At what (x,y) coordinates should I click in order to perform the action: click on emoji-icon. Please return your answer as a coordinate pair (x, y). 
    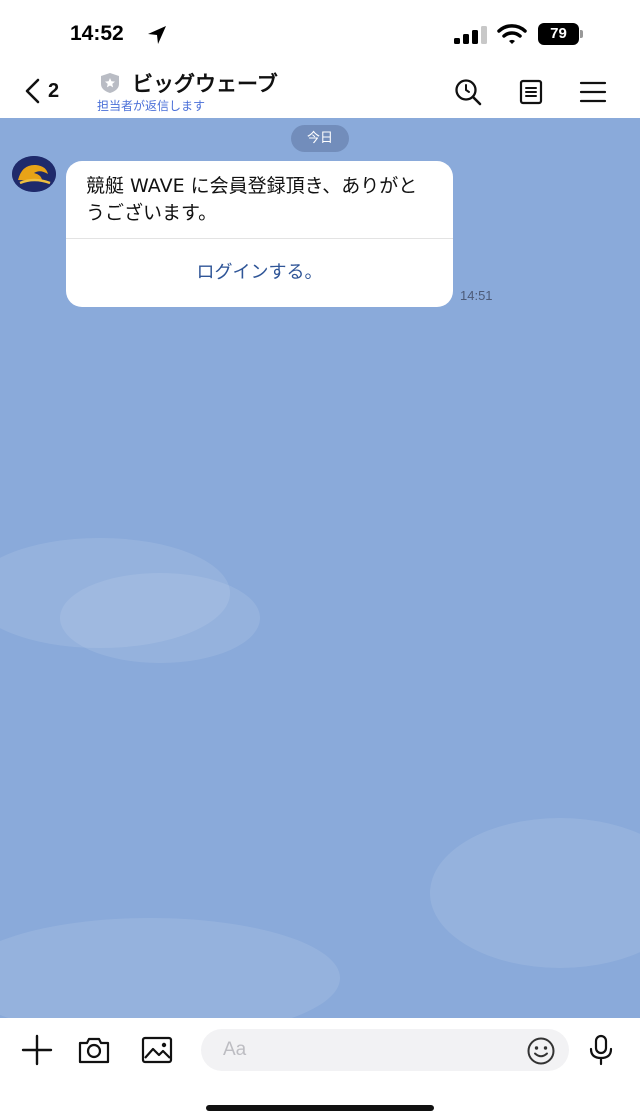
    Looking at the image, I should click on (541, 1051).